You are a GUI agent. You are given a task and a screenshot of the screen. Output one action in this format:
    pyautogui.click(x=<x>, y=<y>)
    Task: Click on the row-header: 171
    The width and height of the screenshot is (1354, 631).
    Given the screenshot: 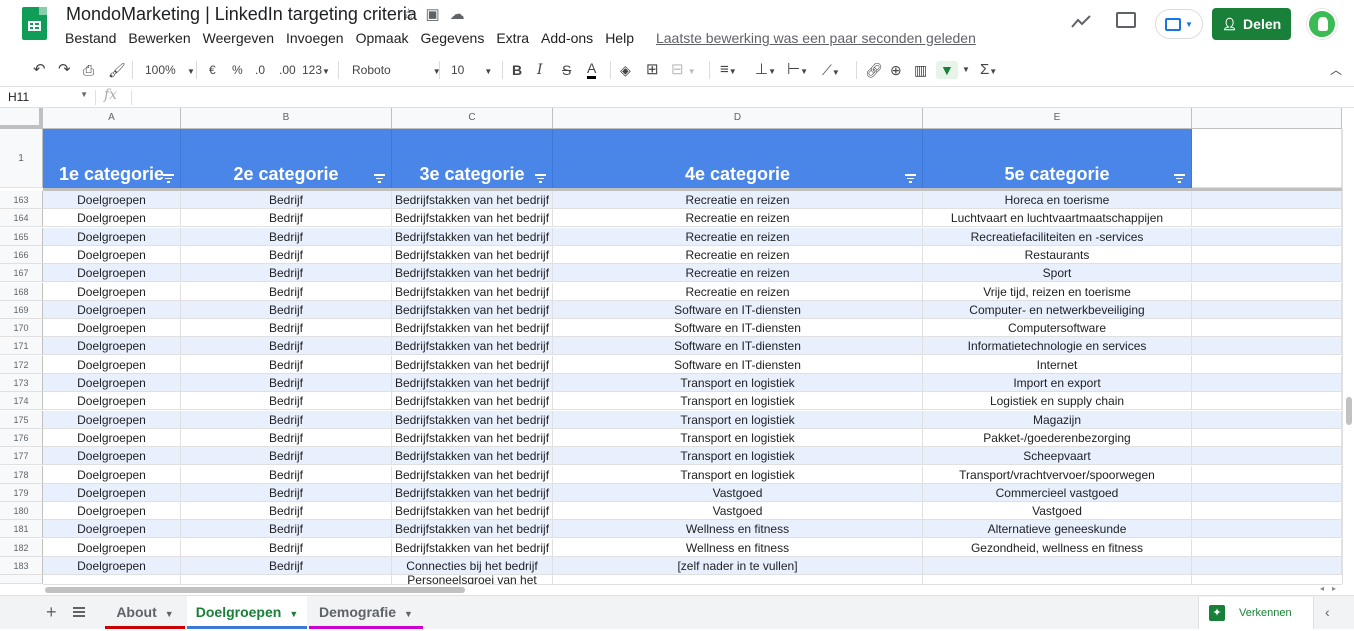 What is the action you would take?
    pyautogui.click(x=21, y=346)
    